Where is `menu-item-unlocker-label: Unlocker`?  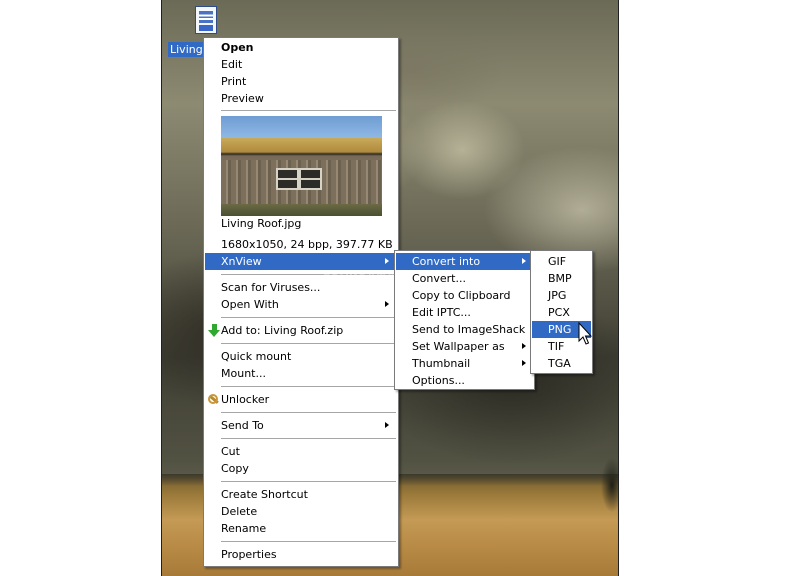 menu-item-unlocker-label: Unlocker is located at coordinates (245, 399).